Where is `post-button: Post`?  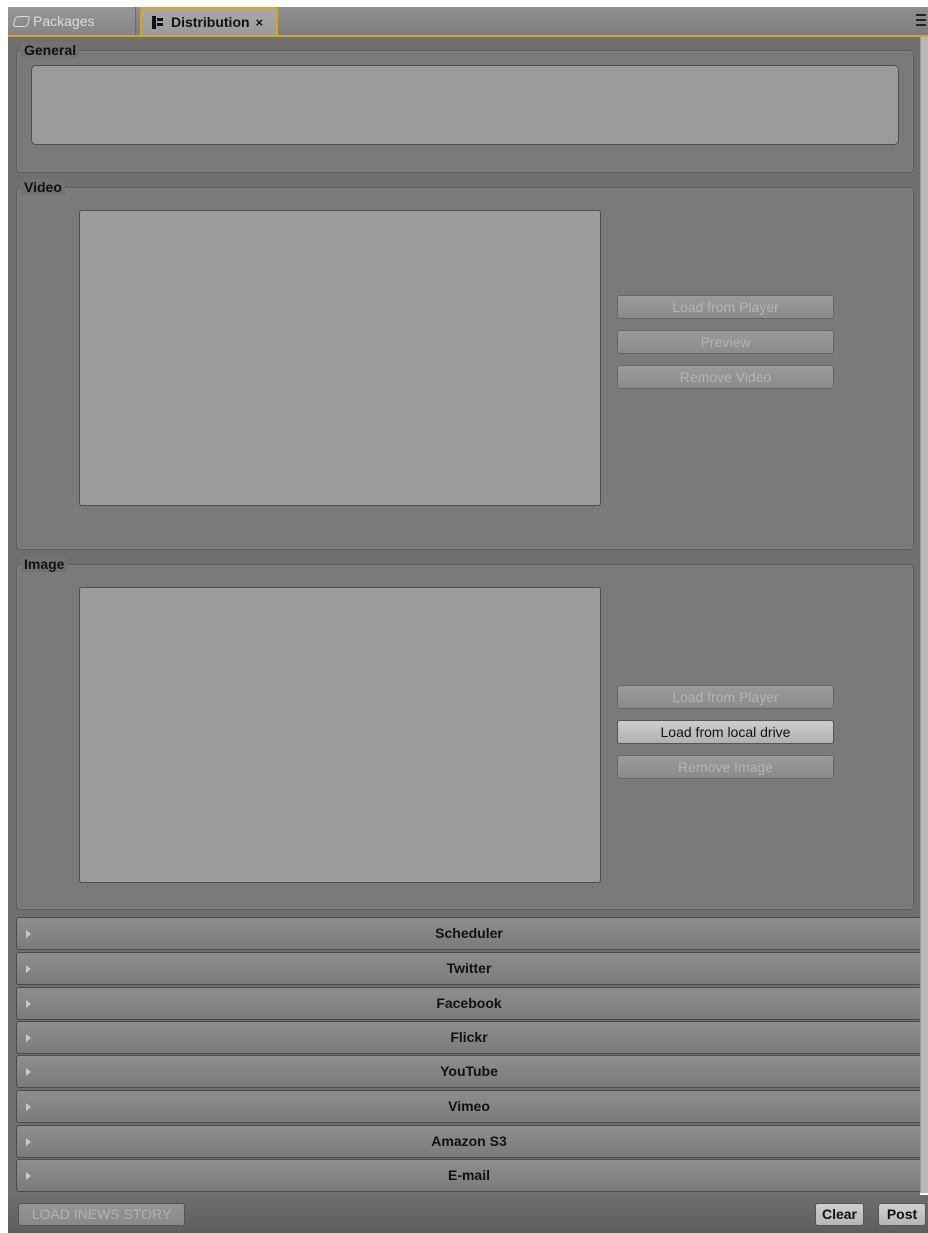
post-button: Post is located at coordinates (902, 1214).